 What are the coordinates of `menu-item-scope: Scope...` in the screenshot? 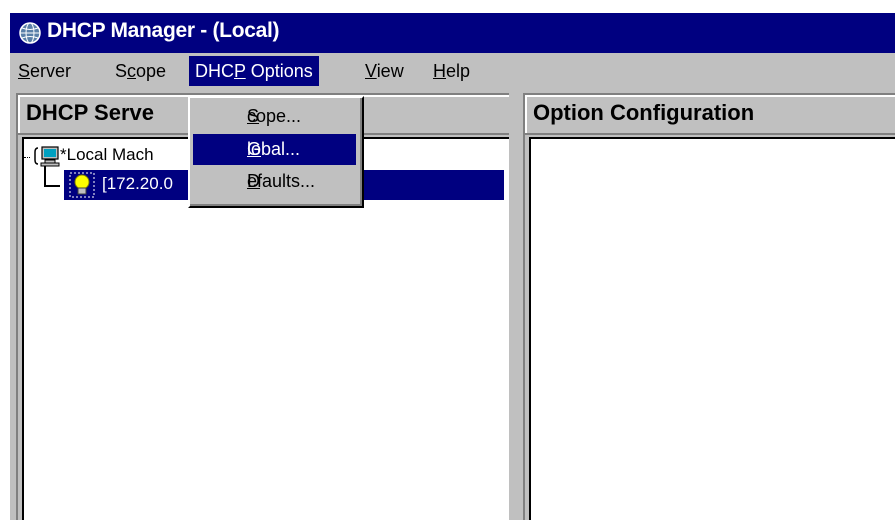 It's located at (274, 116).